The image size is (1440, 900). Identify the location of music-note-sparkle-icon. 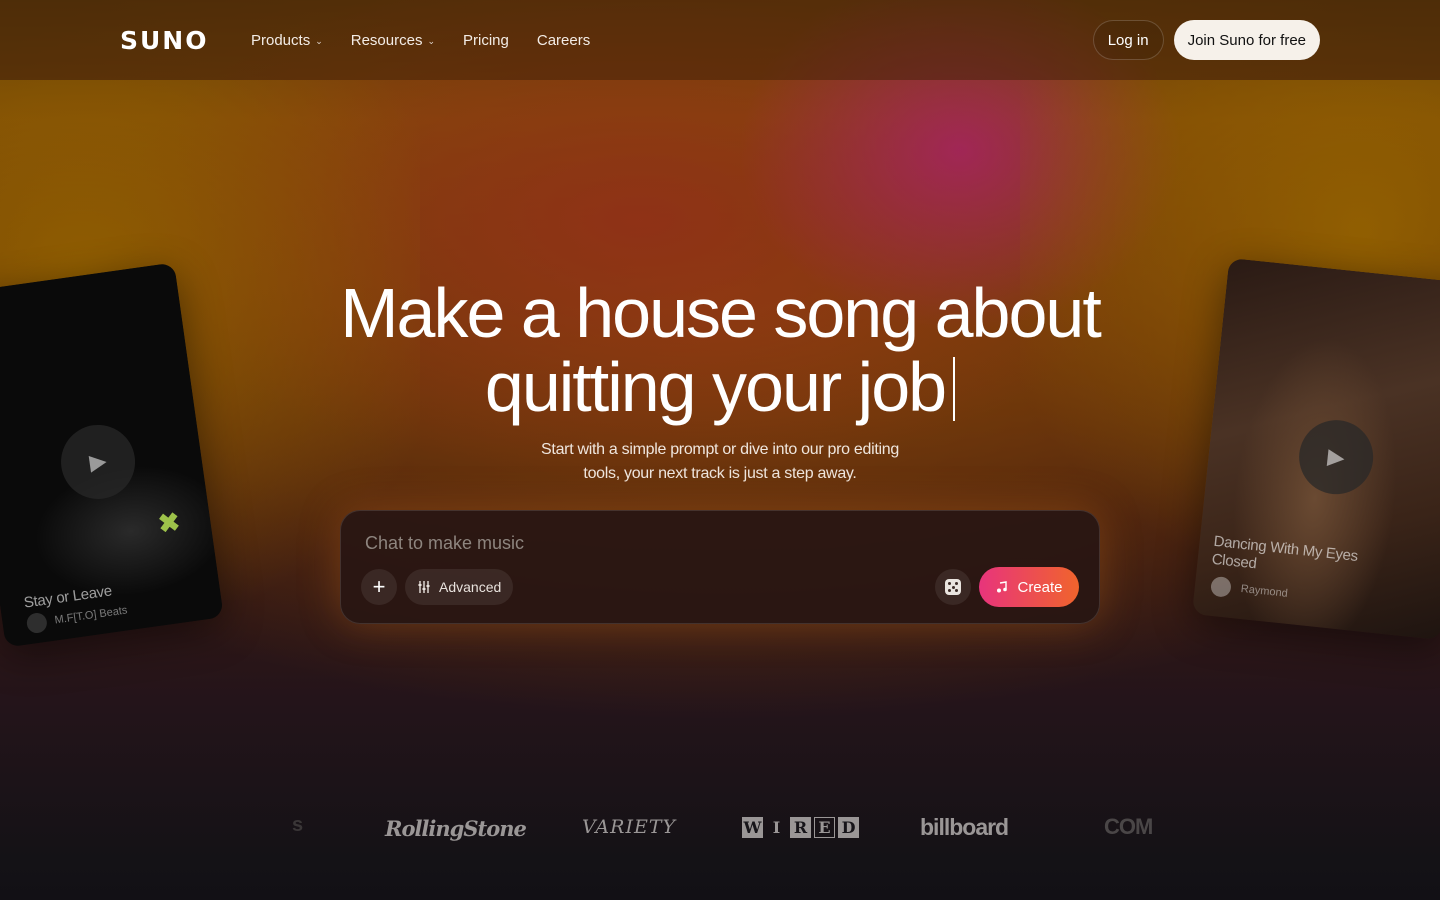
(1002, 587).